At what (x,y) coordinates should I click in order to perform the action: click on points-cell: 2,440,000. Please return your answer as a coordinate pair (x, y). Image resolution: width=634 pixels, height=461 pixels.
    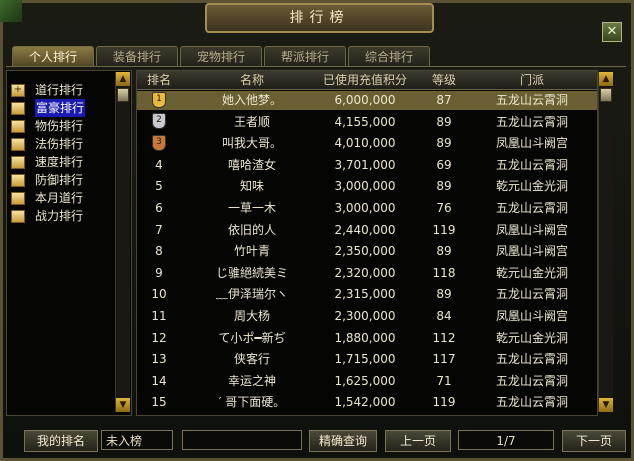
    Looking at the image, I should click on (365, 229).